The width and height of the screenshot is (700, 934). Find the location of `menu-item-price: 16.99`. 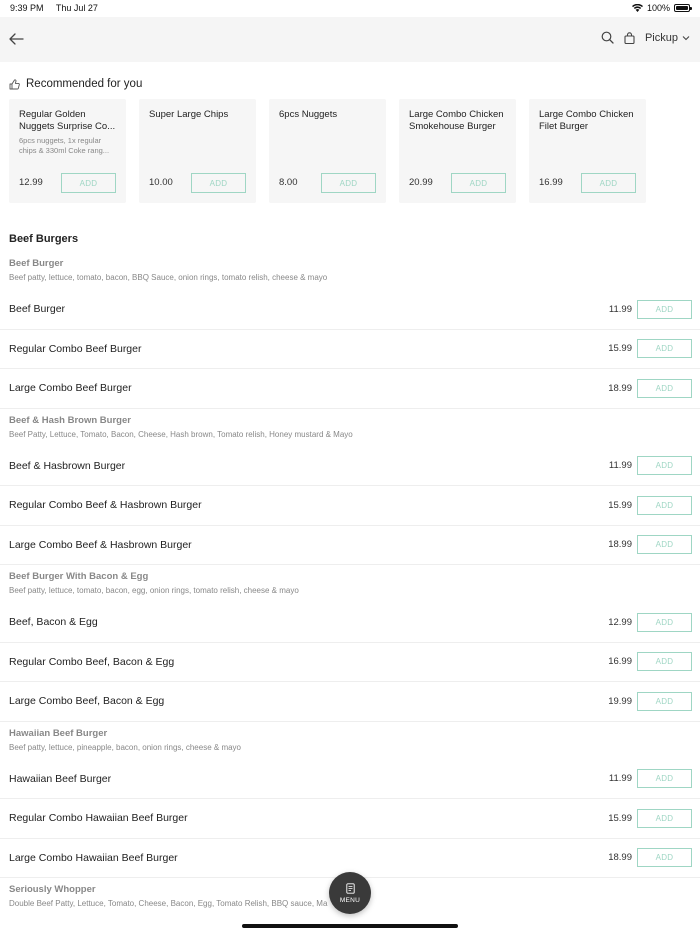

menu-item-price: 16.99 is located at coordinates (620, 662).